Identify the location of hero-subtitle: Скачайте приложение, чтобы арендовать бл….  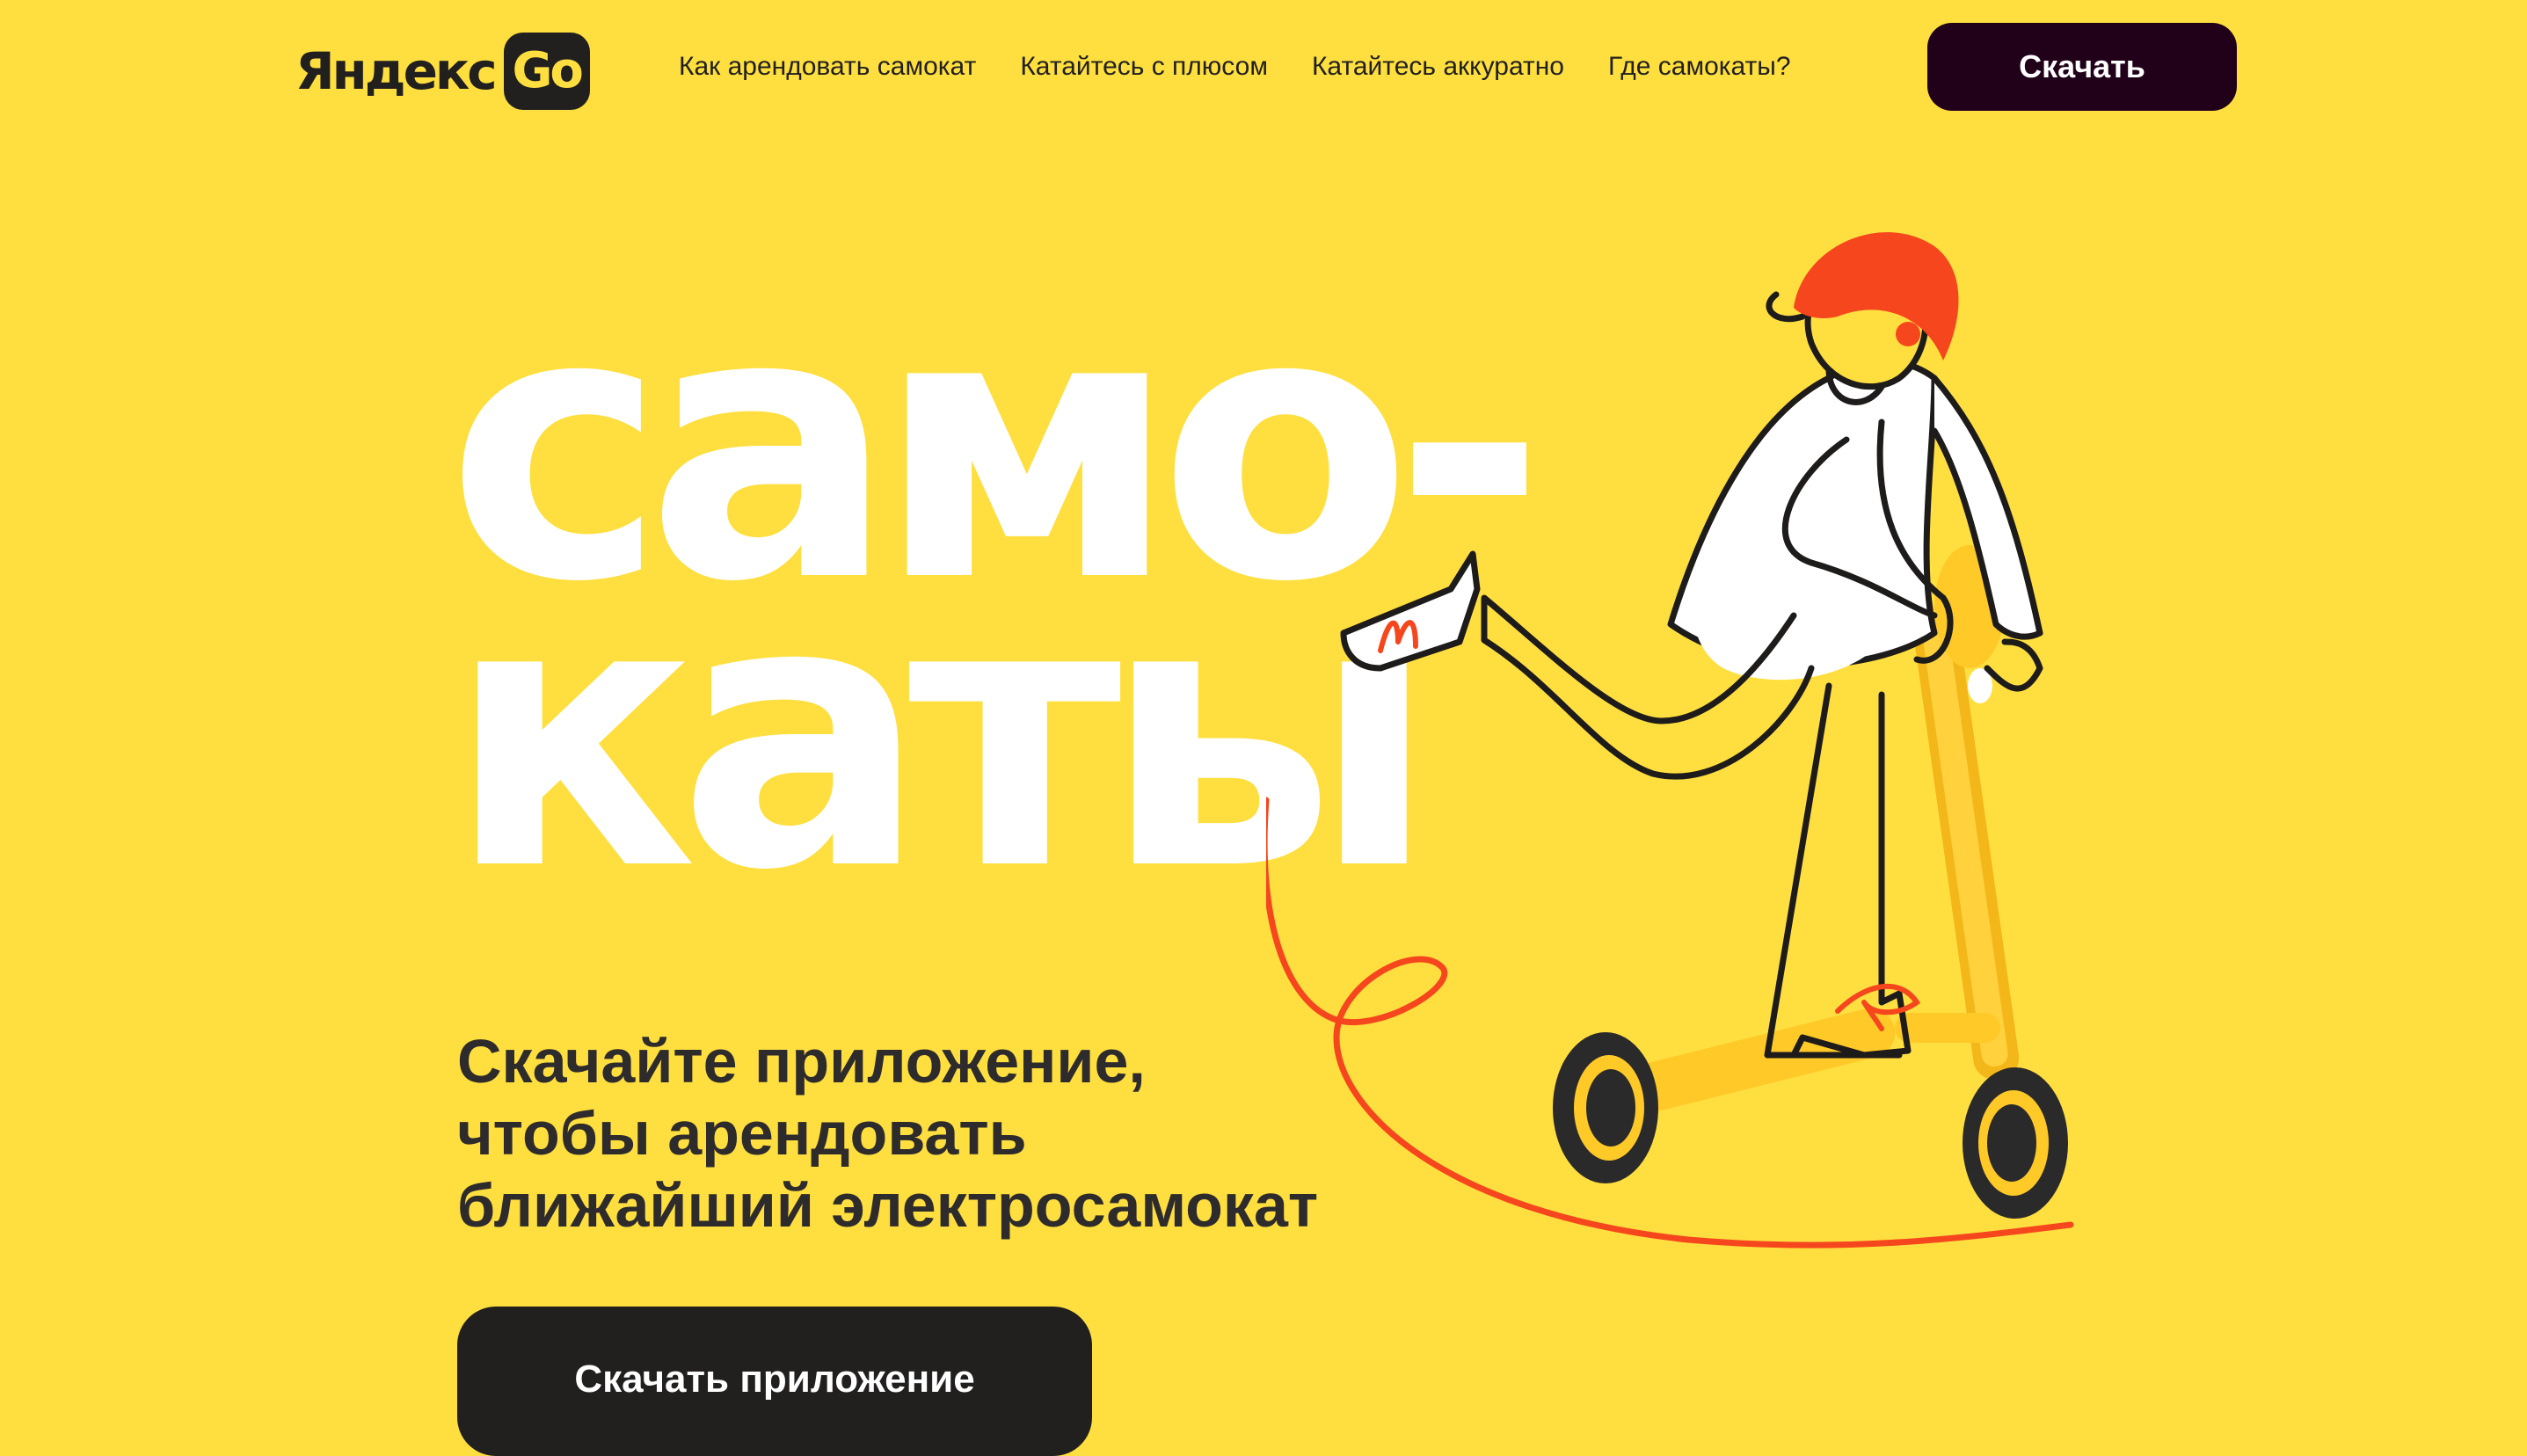
(888, 1133).